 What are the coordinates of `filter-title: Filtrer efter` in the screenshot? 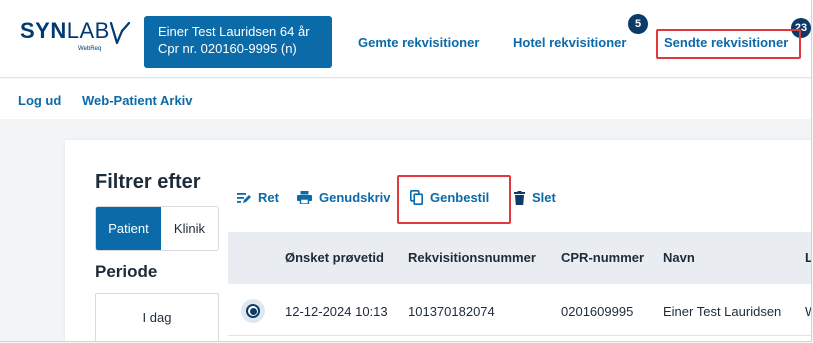 It's located at (148, 182).